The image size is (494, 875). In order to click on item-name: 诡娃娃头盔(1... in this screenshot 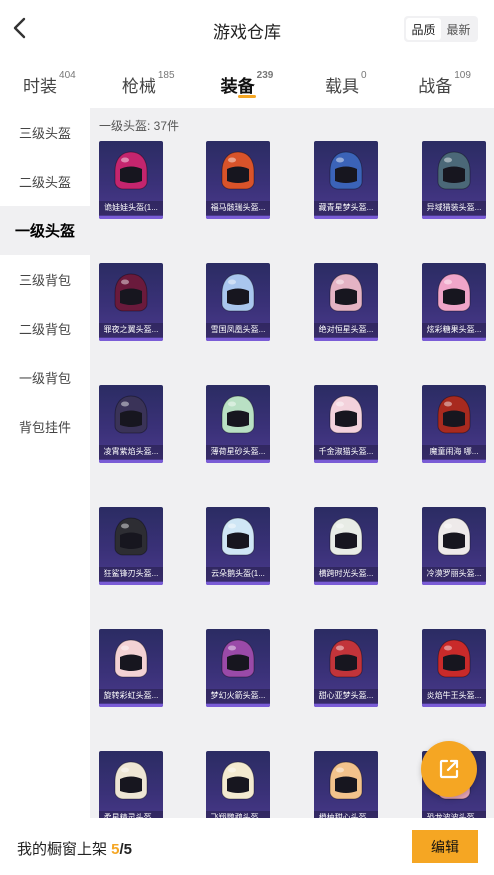, I will do `click(131, 208)`.